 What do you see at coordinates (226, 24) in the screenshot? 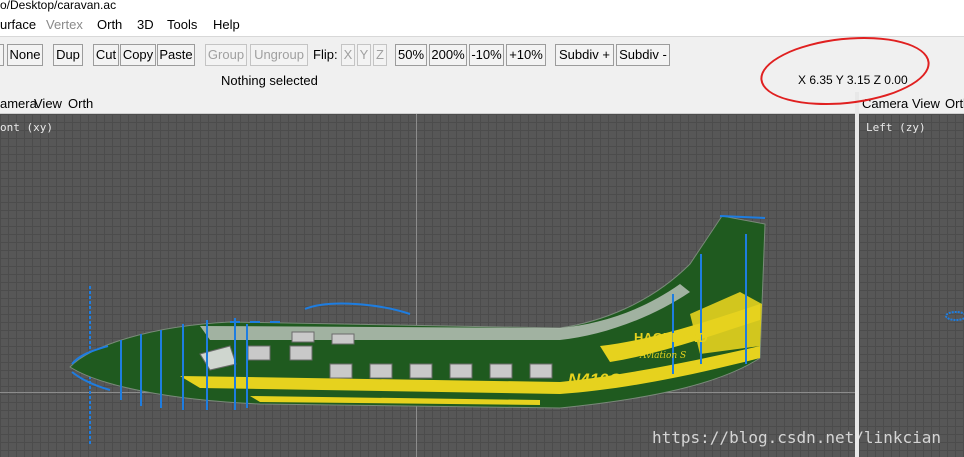
I see `menu-help: Help` at bounding box center [226, 24].